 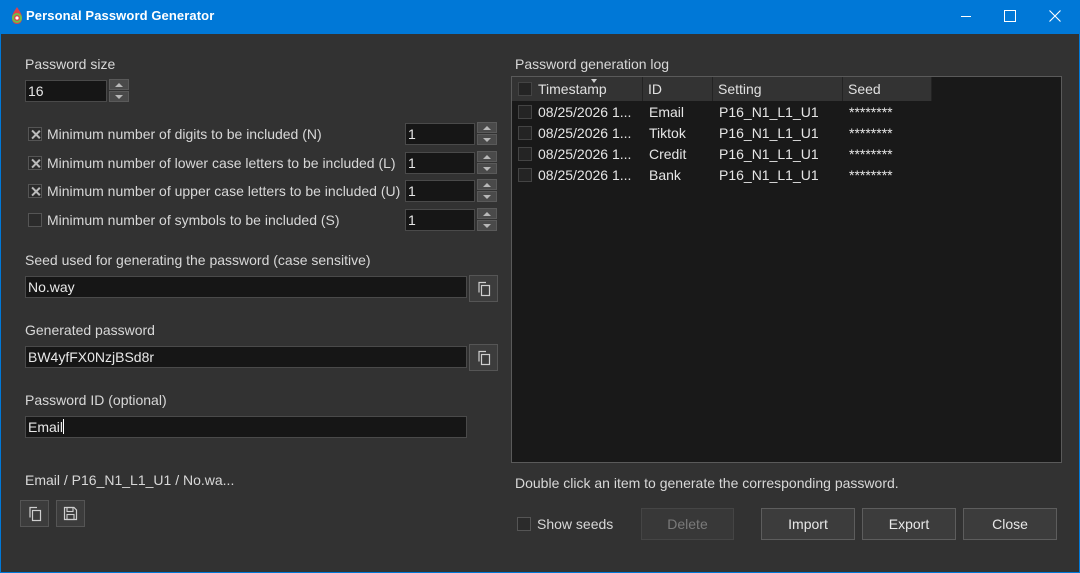 I want to click on symbols-stepper, so click(x=487, y=219).